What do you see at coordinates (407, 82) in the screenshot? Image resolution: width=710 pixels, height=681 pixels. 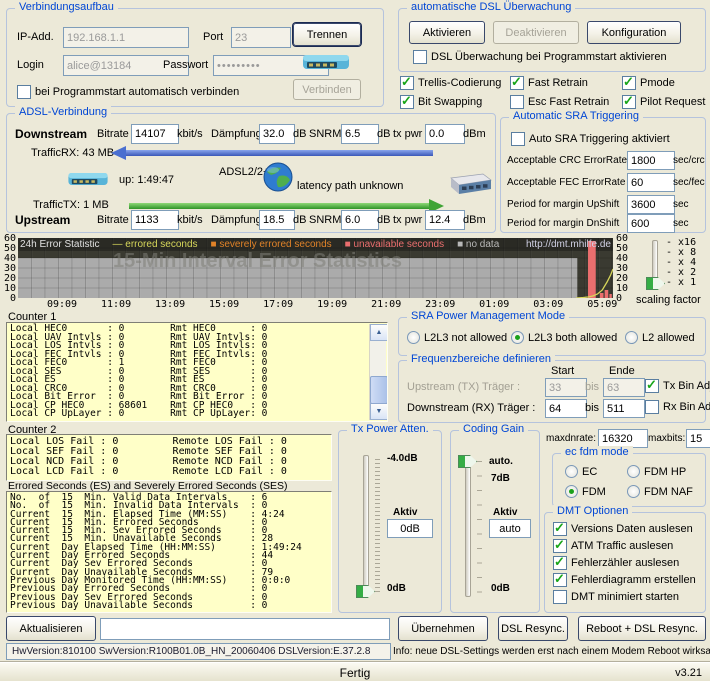 I see `trellis-checkbox-box` at bounding box center [407, 82].